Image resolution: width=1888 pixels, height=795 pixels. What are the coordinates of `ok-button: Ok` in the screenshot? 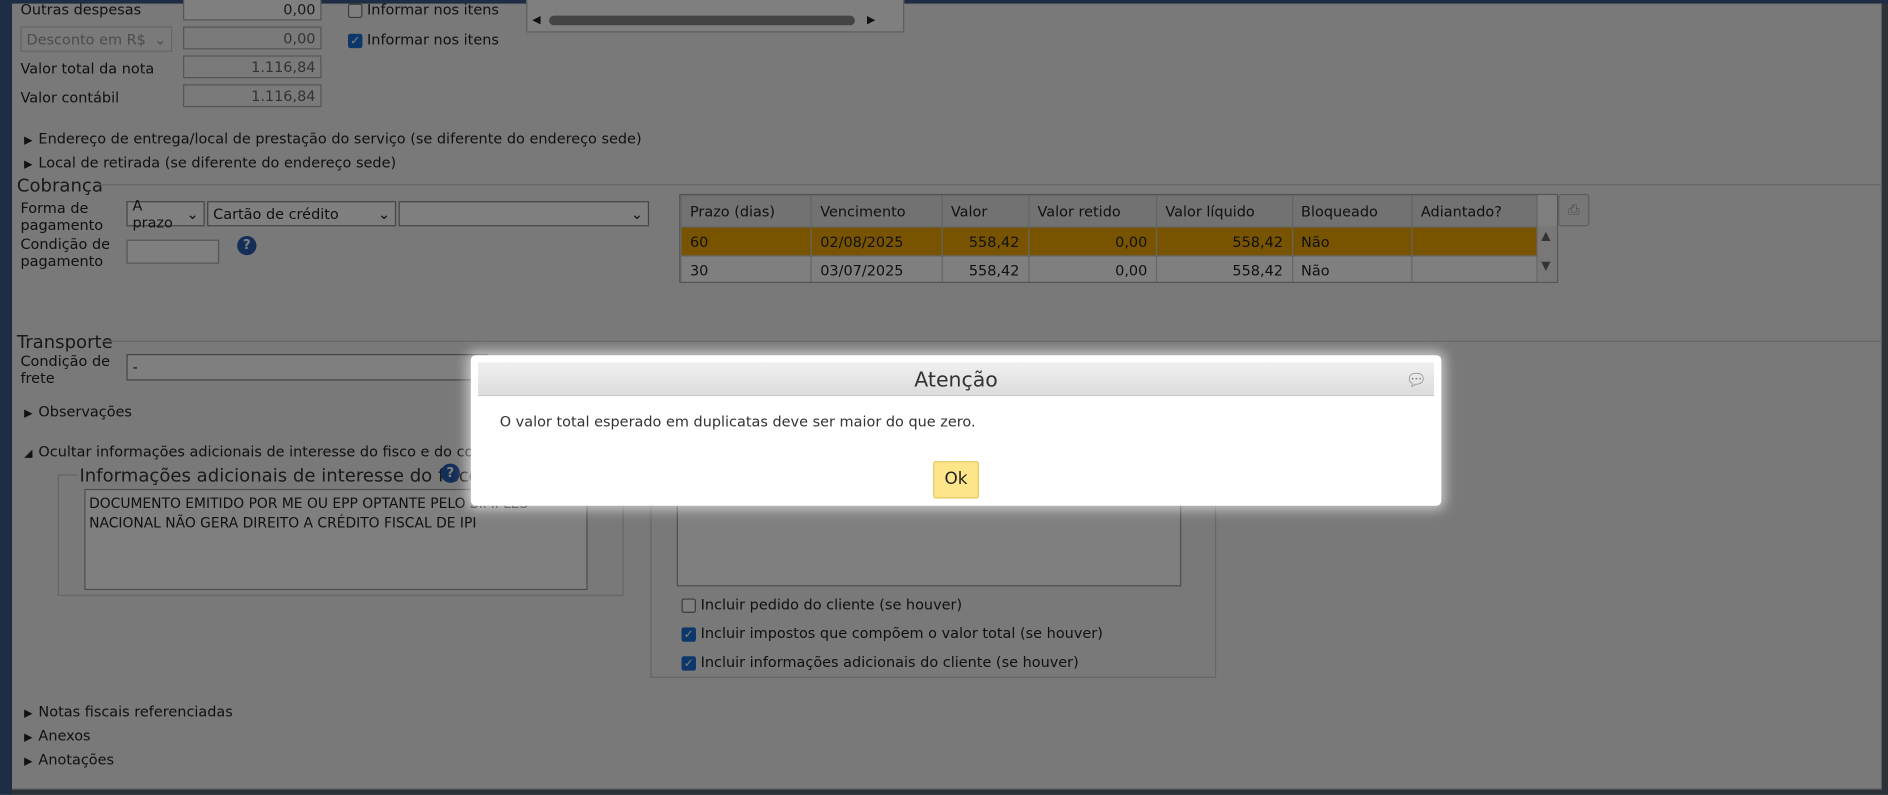 It's located at (956, 480).